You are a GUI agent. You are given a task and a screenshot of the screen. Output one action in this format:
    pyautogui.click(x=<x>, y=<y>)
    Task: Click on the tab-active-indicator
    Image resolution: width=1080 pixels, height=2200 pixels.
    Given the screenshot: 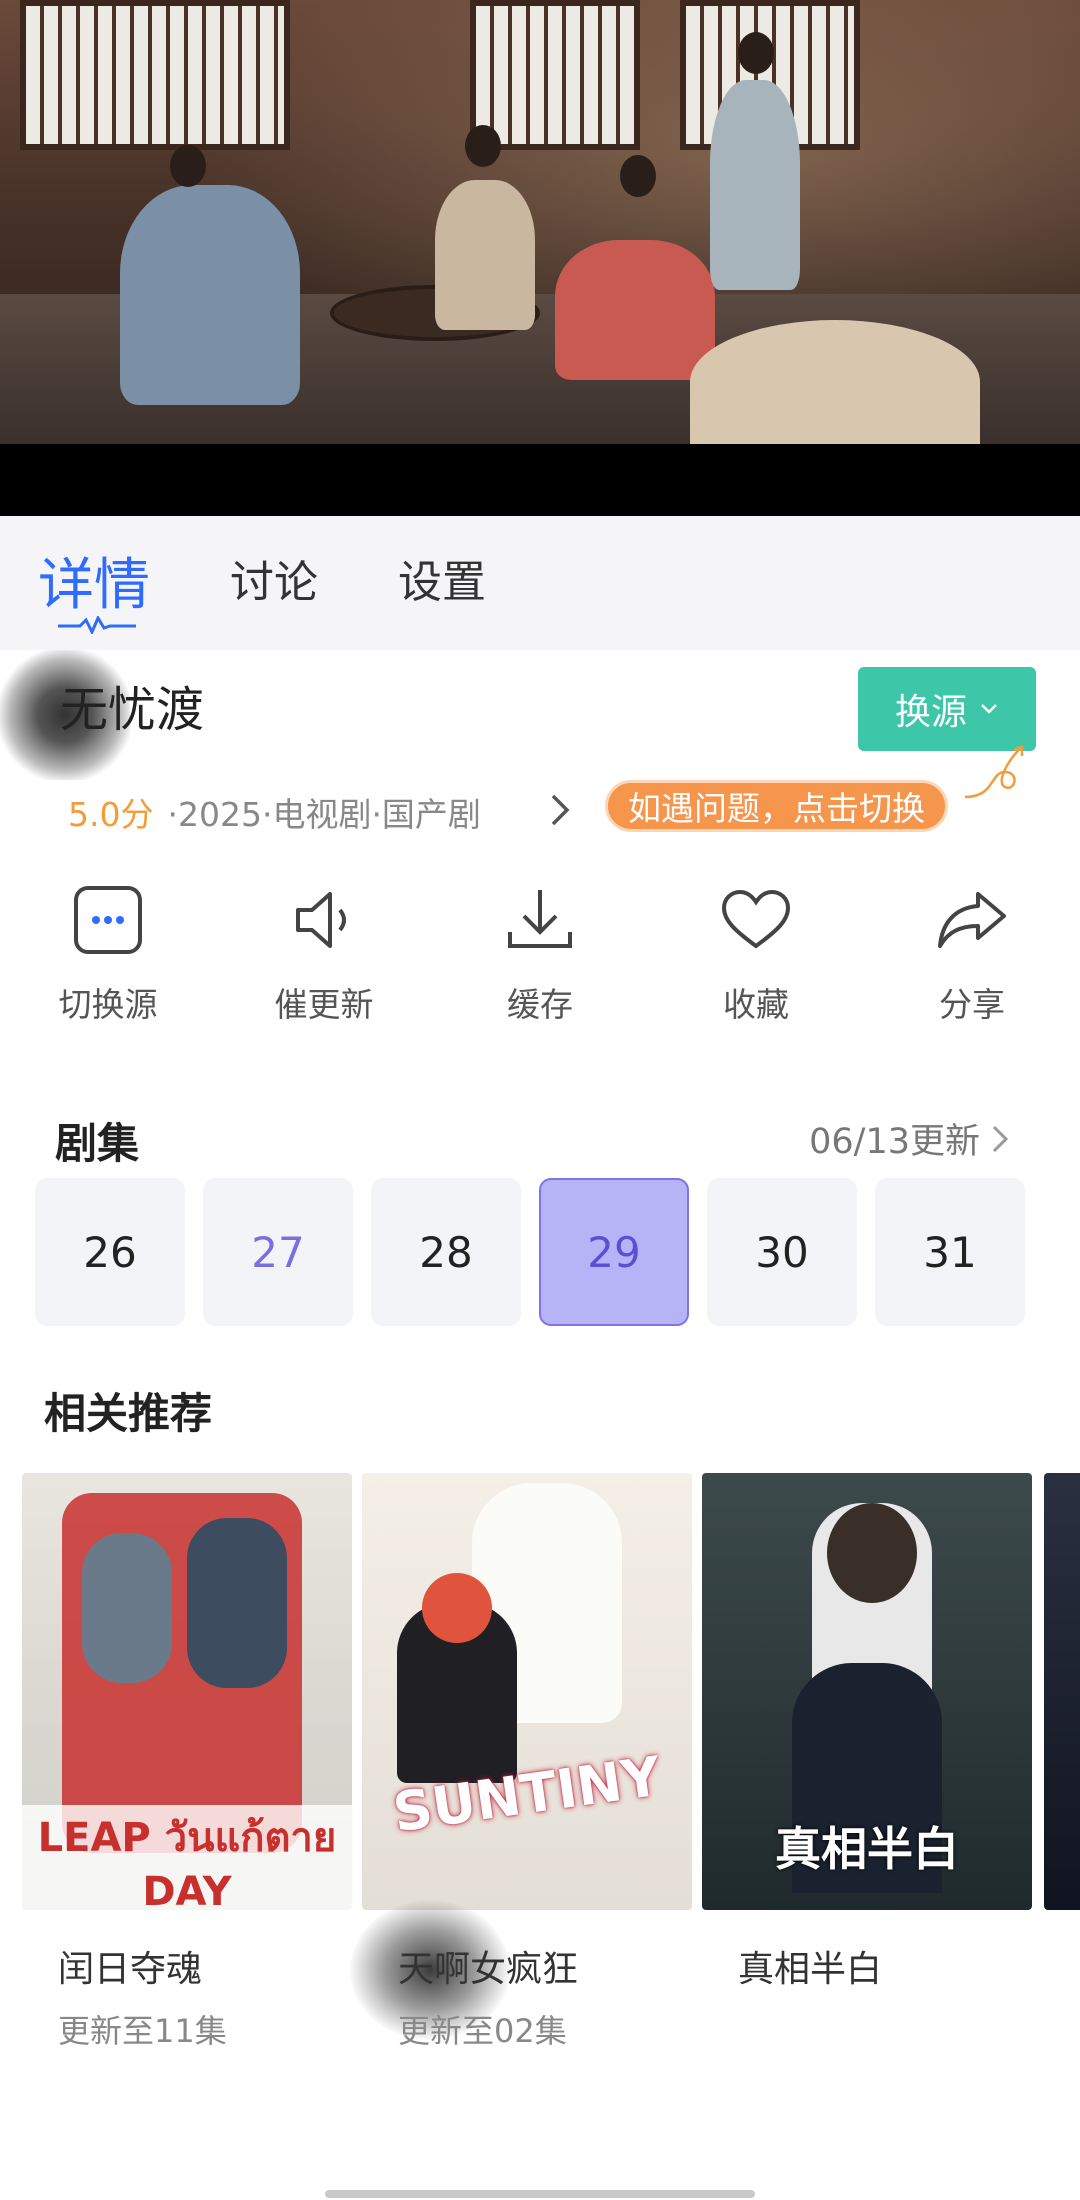 What is the action you would take?
    pyautogui.click(x=97, y=625)
    